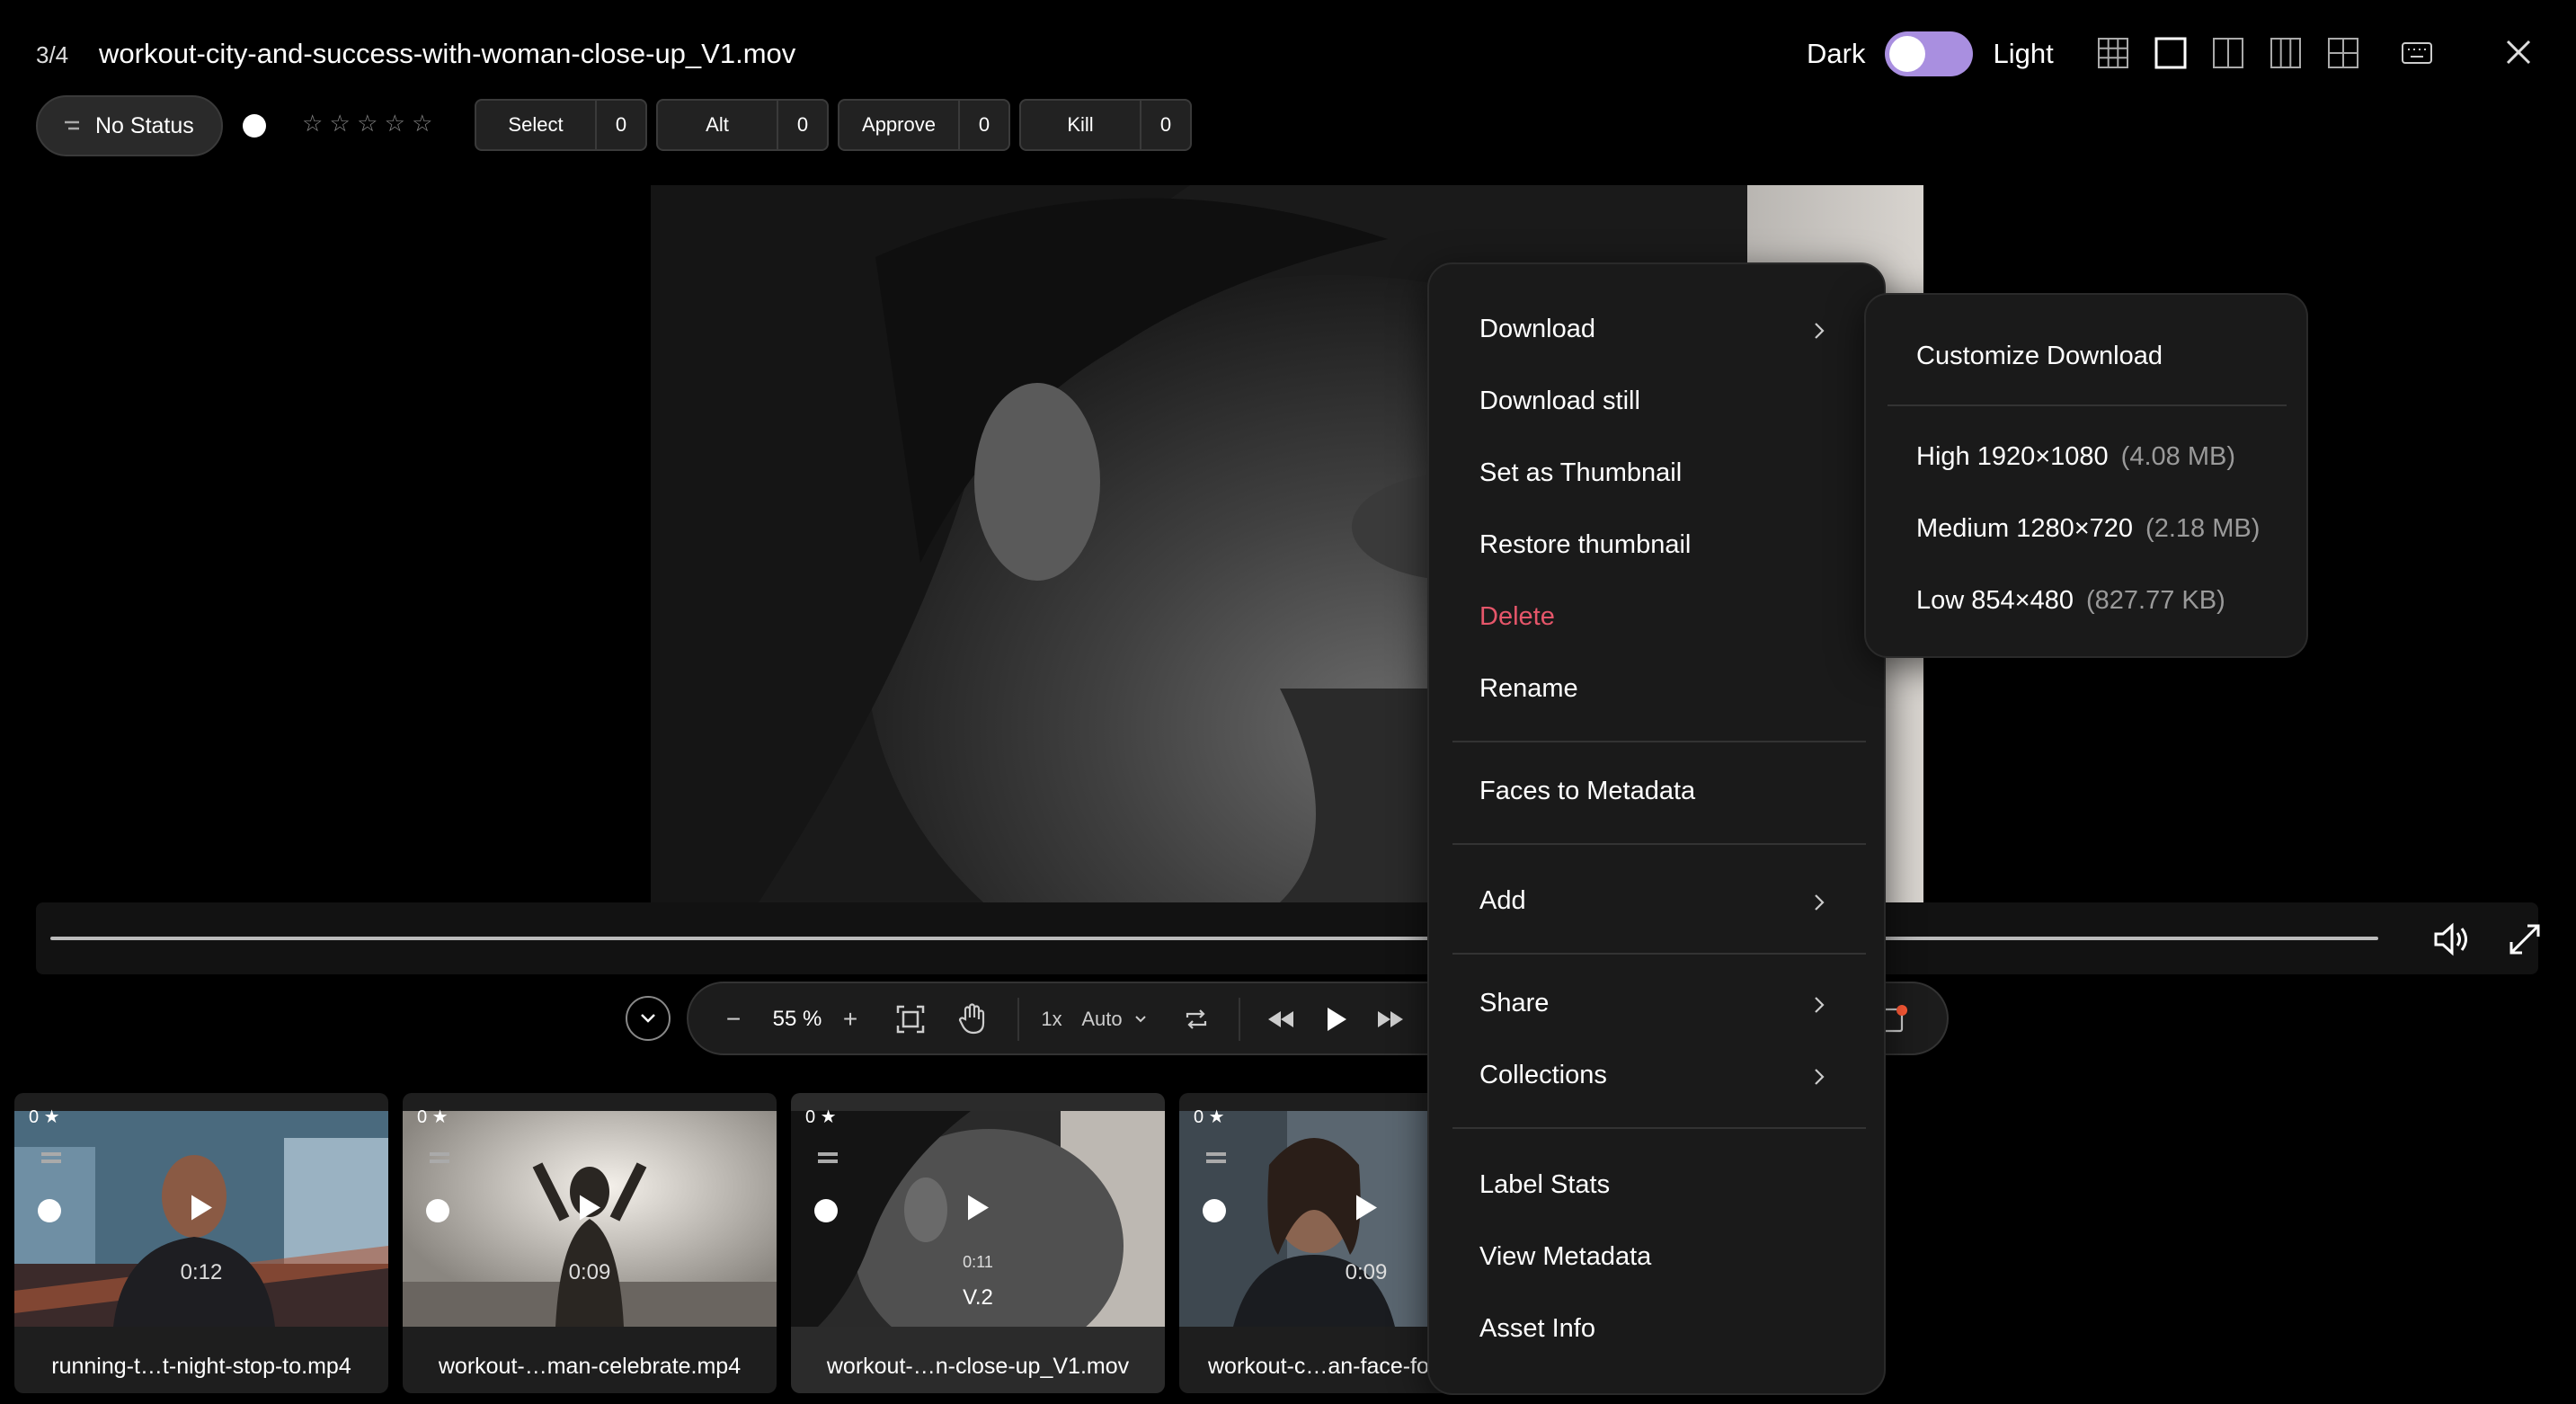 The width and height of the screenshot is (2576, 1404). What do you see at coordinates (1080, 124) in the screenshot?
I see `label-button-text: Kill` at bounding box center [1080, 124].